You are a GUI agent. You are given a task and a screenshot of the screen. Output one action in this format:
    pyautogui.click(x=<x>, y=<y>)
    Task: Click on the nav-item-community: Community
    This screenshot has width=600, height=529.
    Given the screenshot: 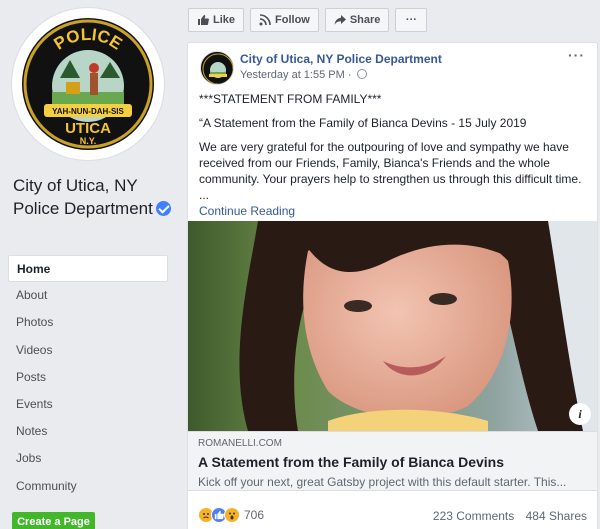 What is the action you would take?
    pyautogui.click(x=88, y=486)
    